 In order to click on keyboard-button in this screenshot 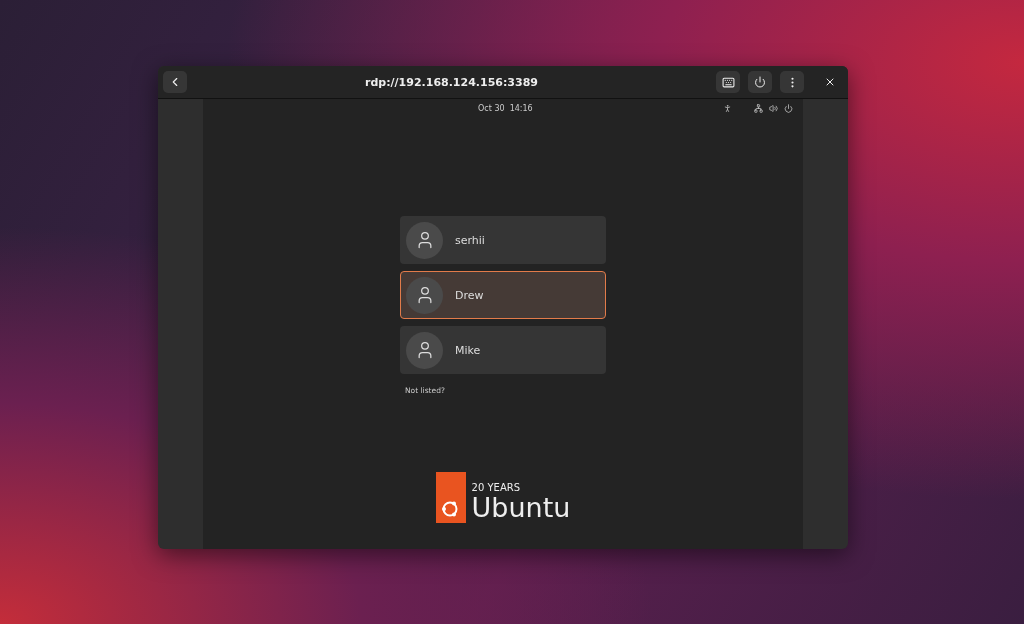, I will do `click(728, 82)`.